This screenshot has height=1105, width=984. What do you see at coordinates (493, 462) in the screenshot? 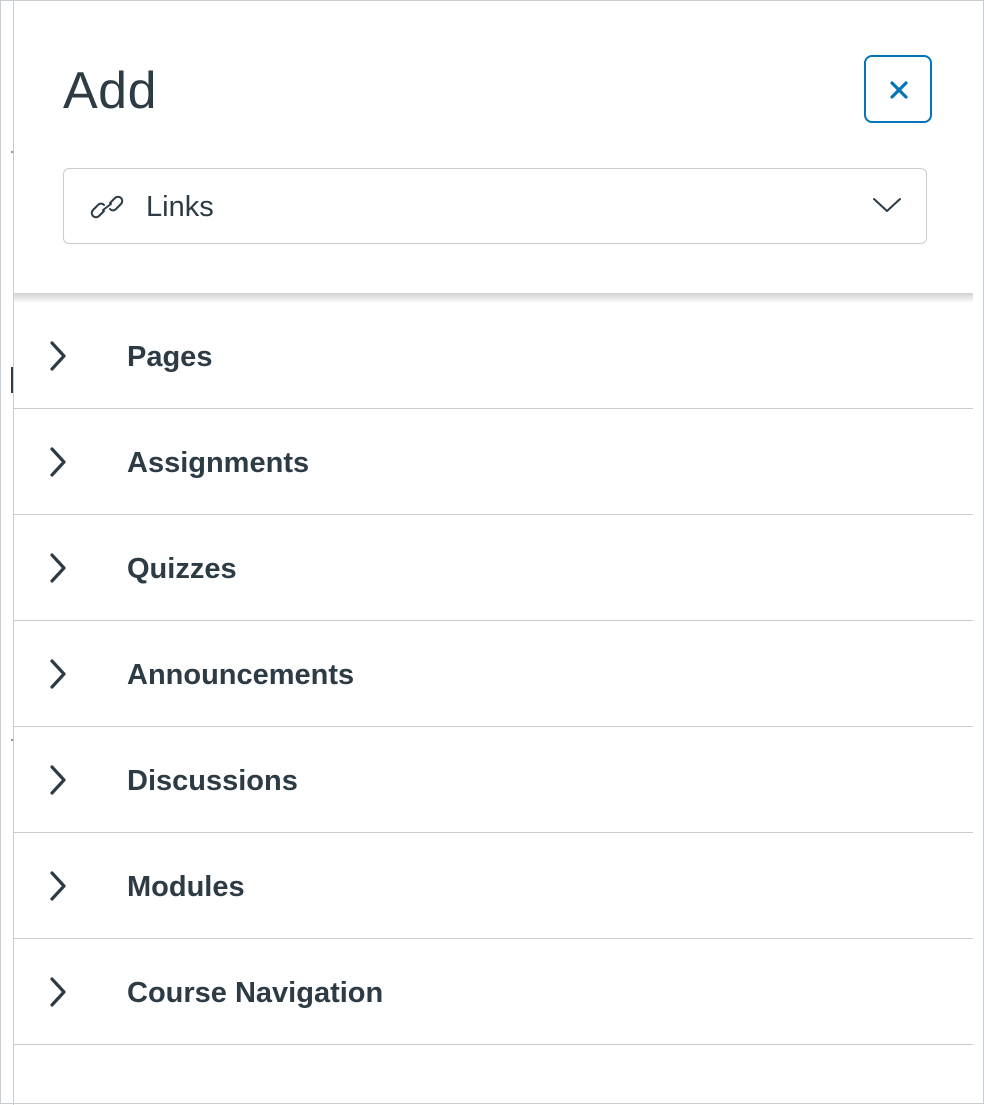
I see `section-item-assignments: Assignments` at bounding box center [493, 462].